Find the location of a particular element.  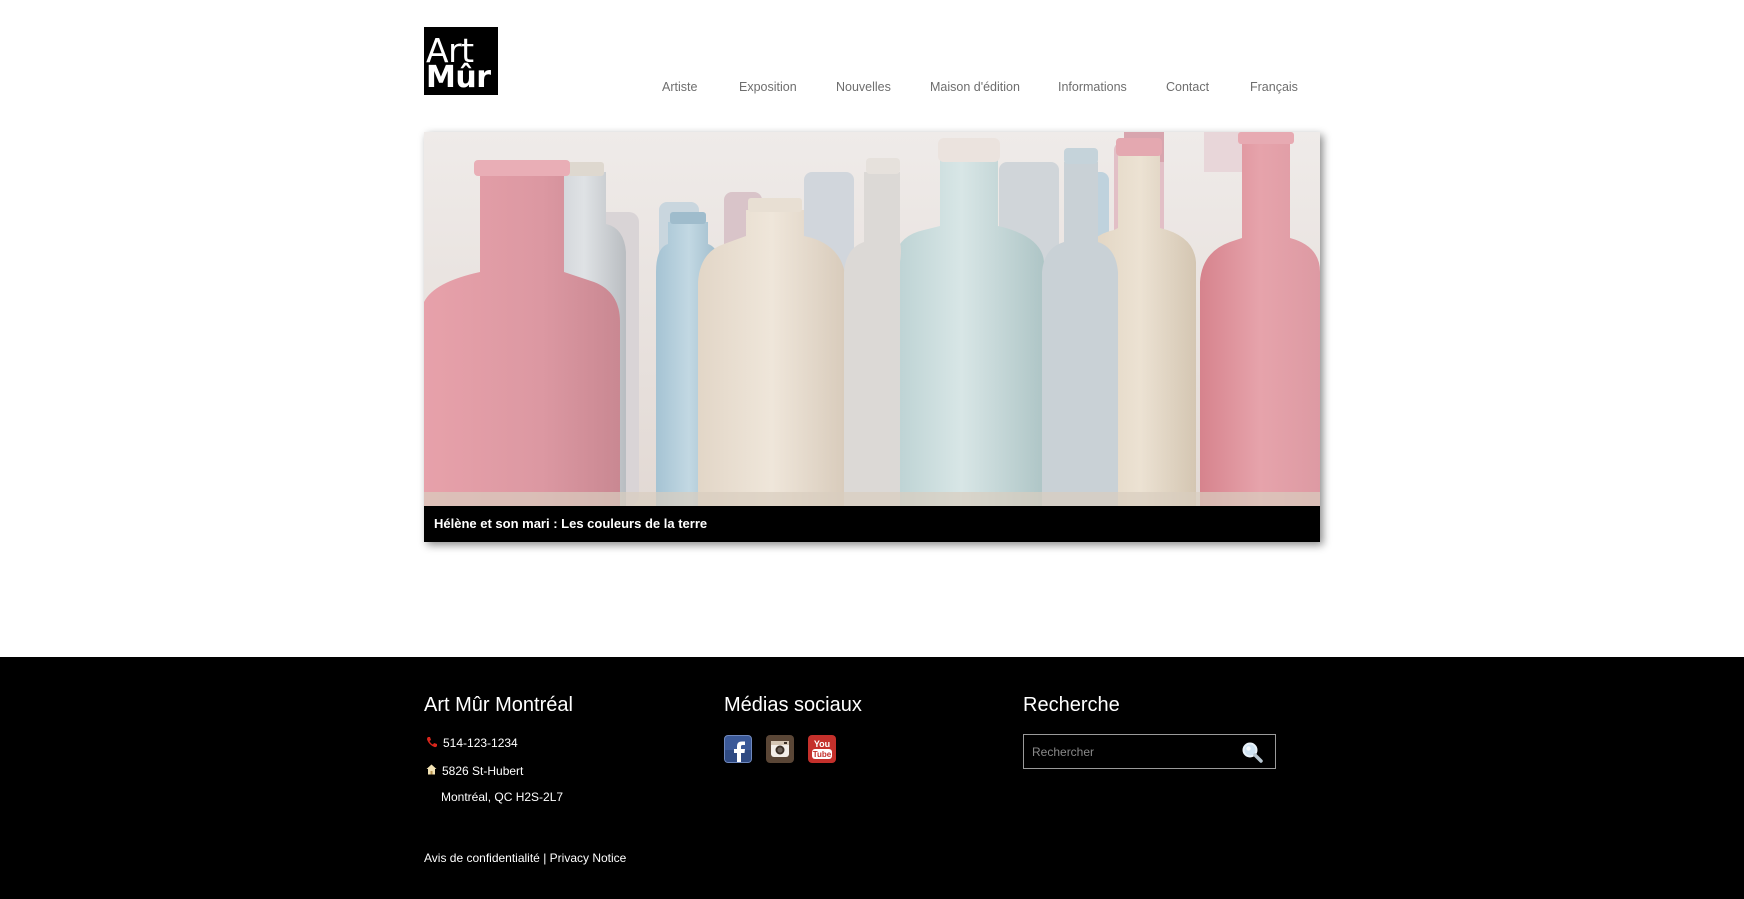

search-form is located at coordinates (1149, 751).